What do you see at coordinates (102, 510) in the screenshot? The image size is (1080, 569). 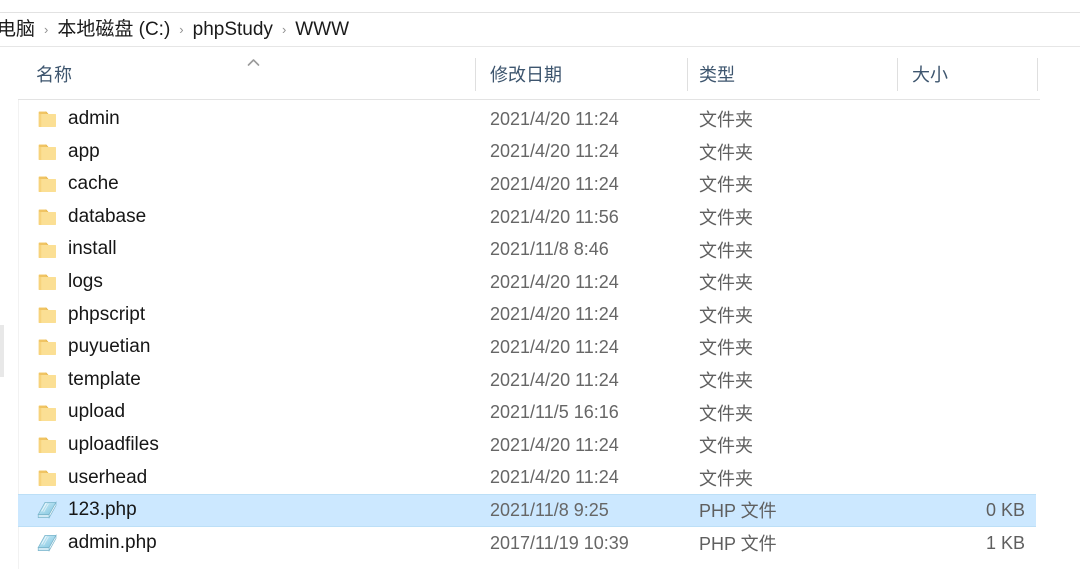 I see `file-name-label: 123.php` at bounding box center [102, 510].